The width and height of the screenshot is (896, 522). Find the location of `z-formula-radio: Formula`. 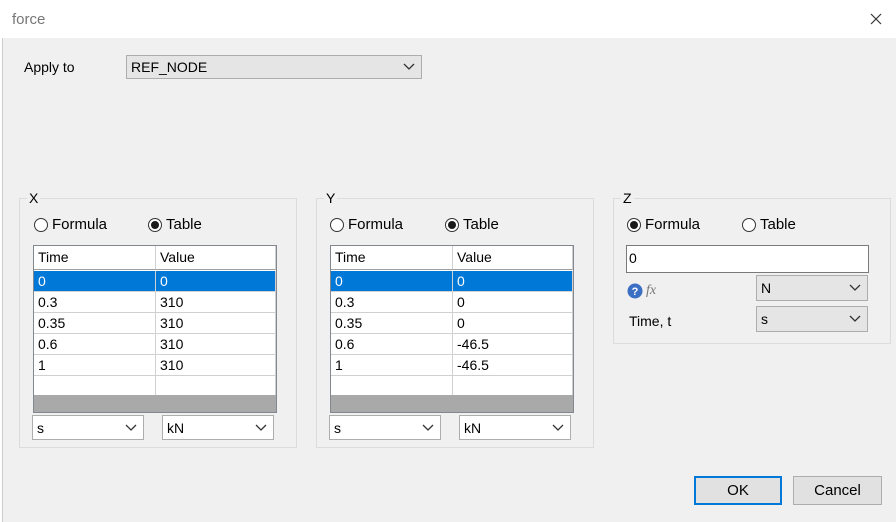

z-formula-radio: Formula is located at coordinates (663, 224).